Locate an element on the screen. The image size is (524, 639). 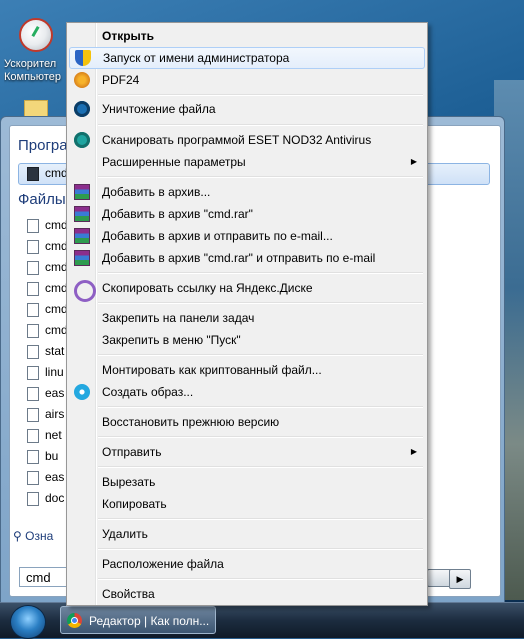
file-label: stat is located at coordinates (55, 351).